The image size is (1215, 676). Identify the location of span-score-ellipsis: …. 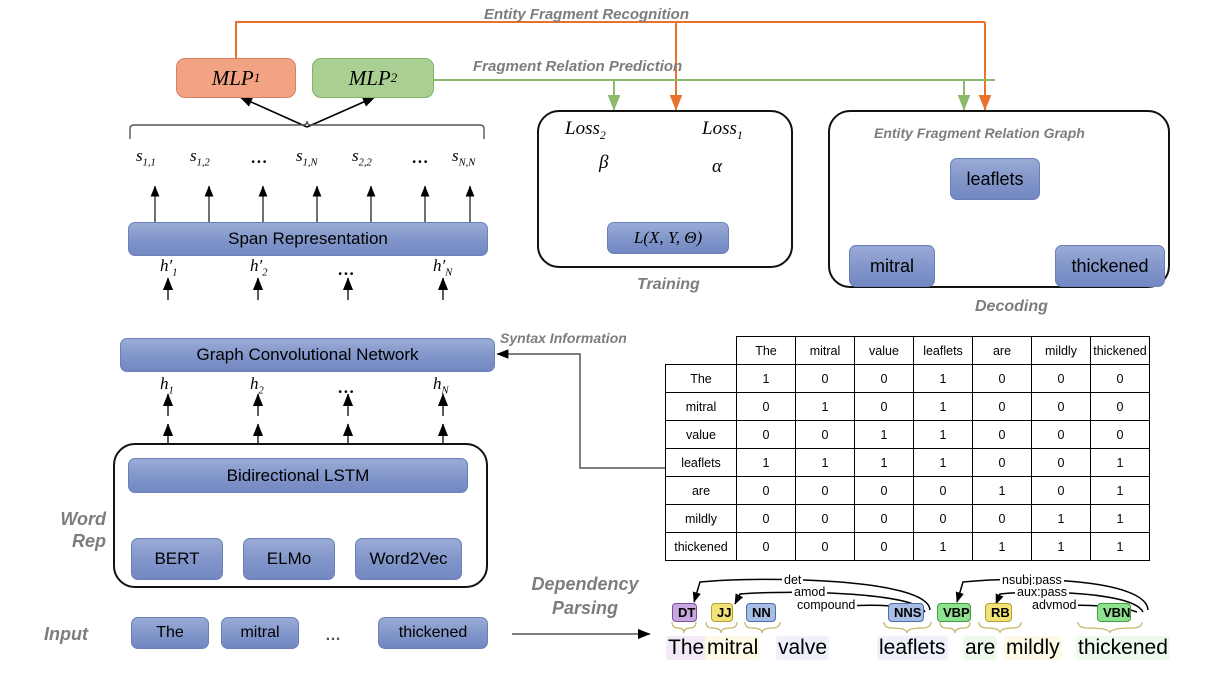
(421, 157).